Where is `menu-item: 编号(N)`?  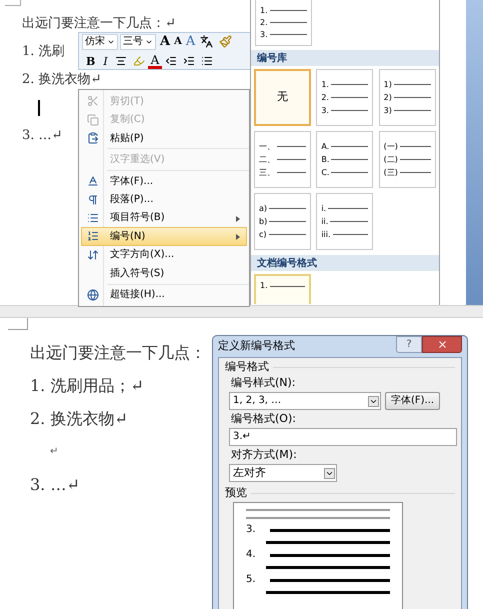
menu-item: 编号(N) is located at coordinates (164, 236).